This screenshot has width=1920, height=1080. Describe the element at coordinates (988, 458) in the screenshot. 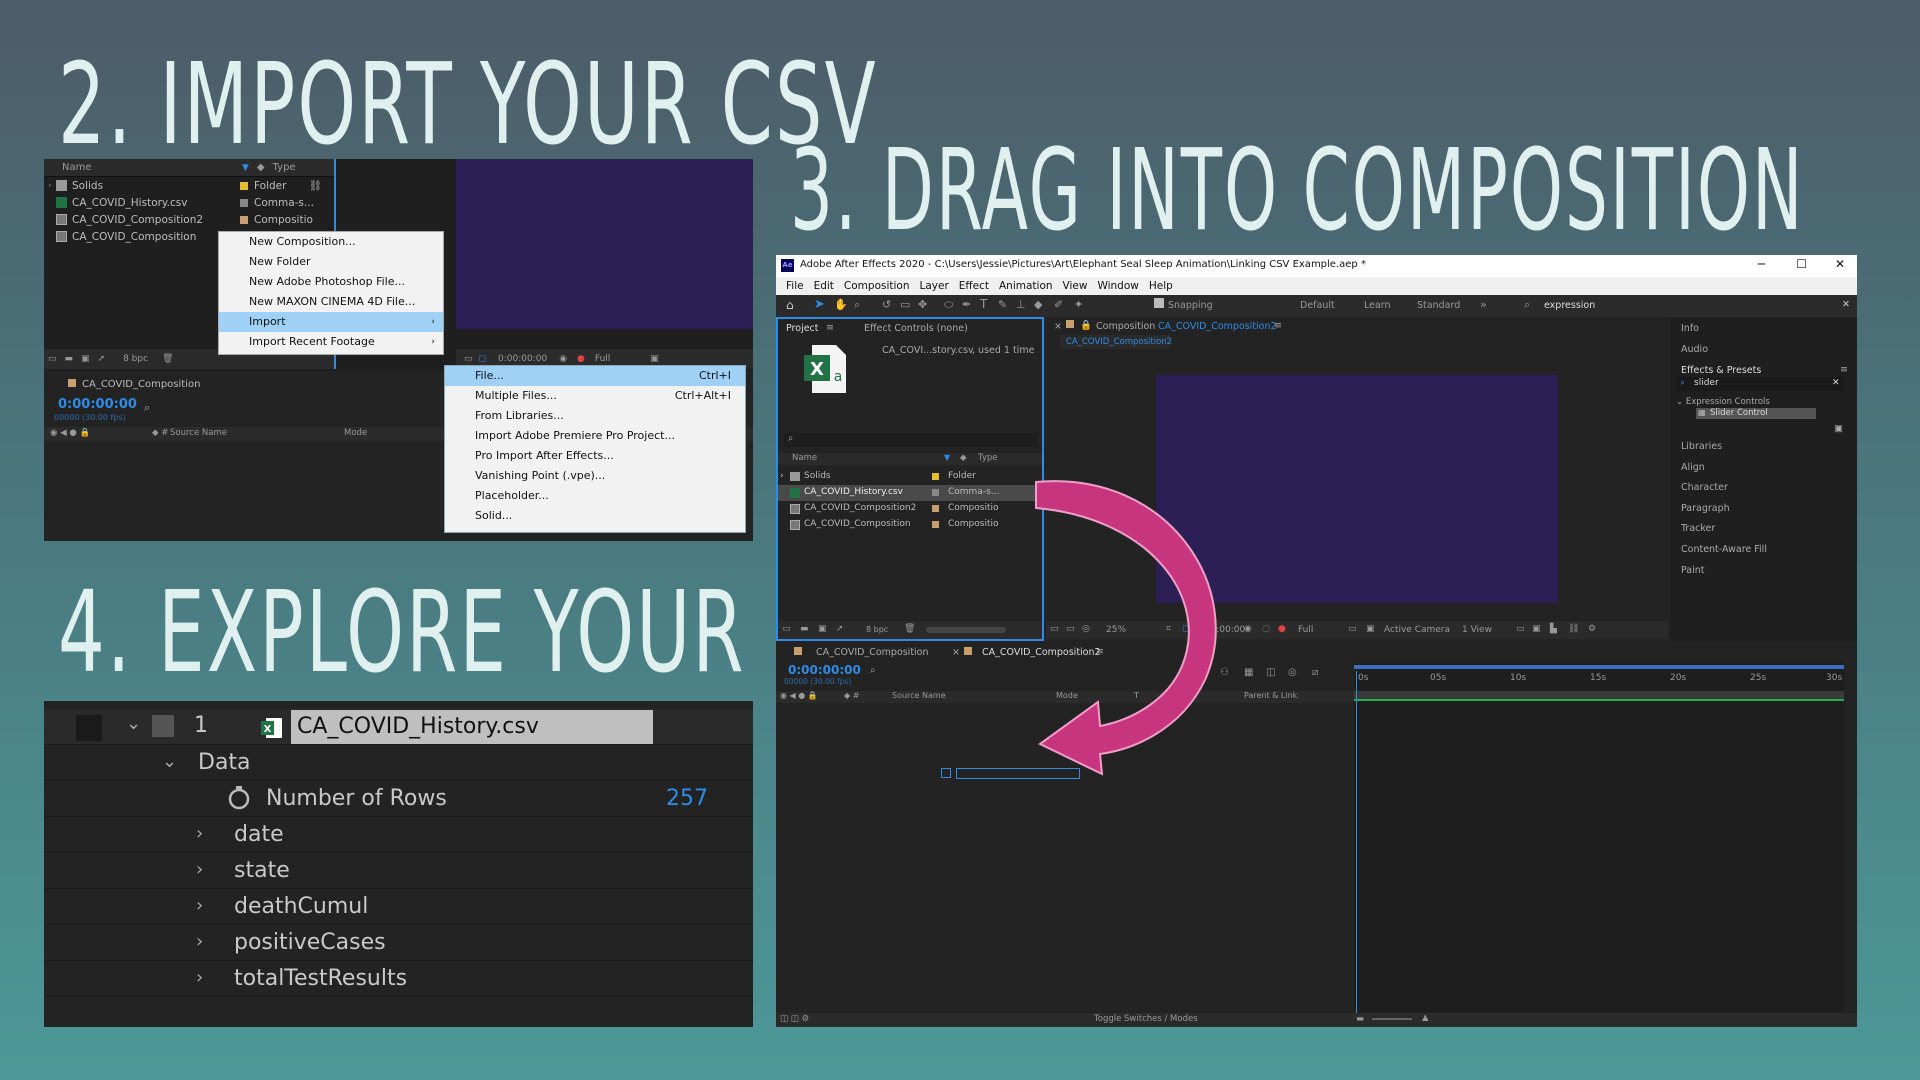

I see `type-column: Type` at that location.